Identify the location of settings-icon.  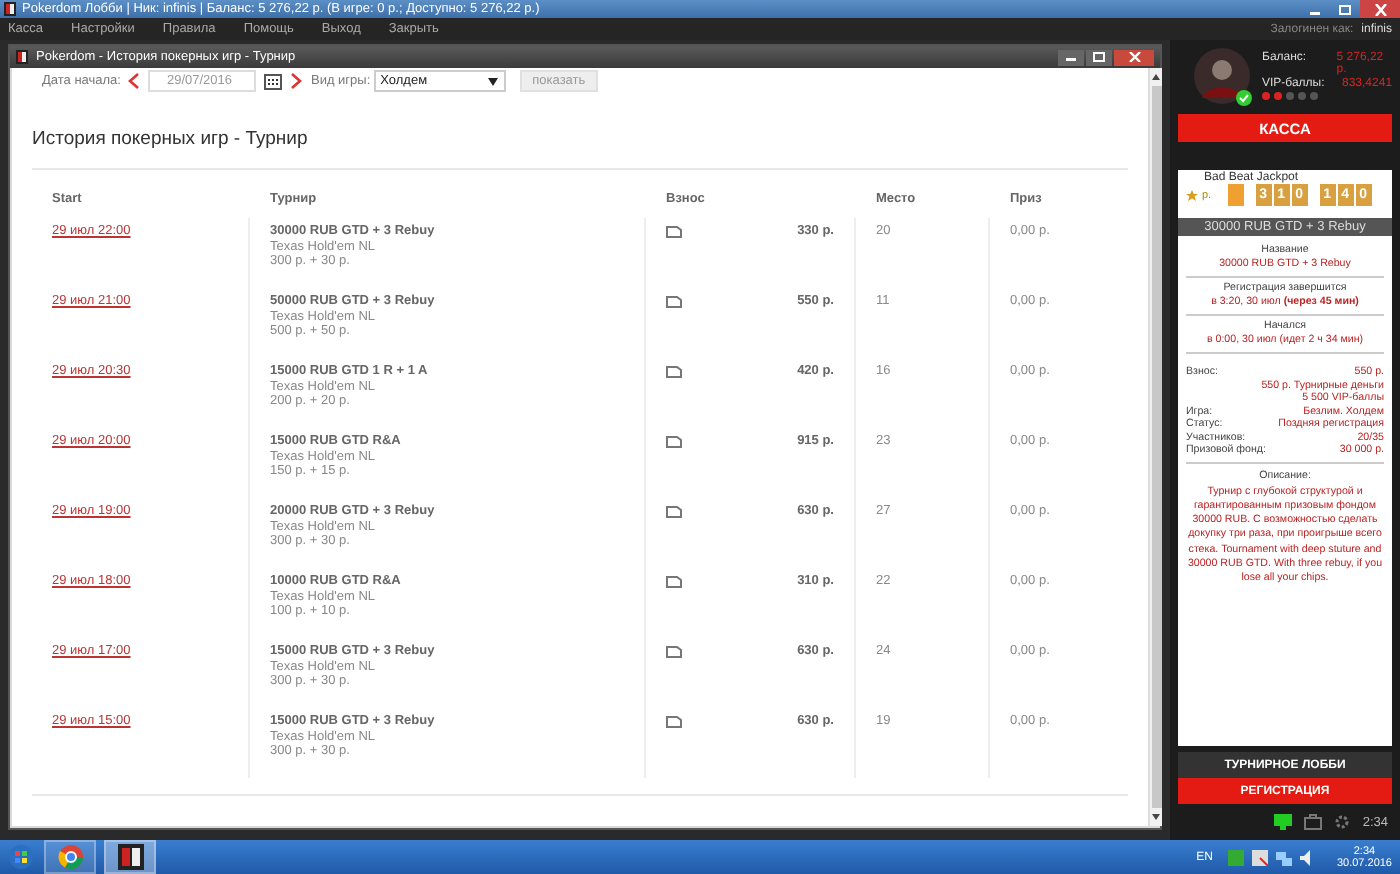
(1342, 822).